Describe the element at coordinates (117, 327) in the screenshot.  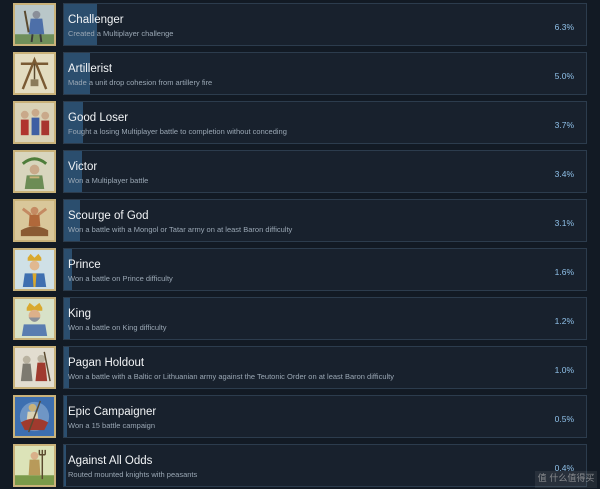
I see `achievement-description: Won a battle on King difficulty` at that location.